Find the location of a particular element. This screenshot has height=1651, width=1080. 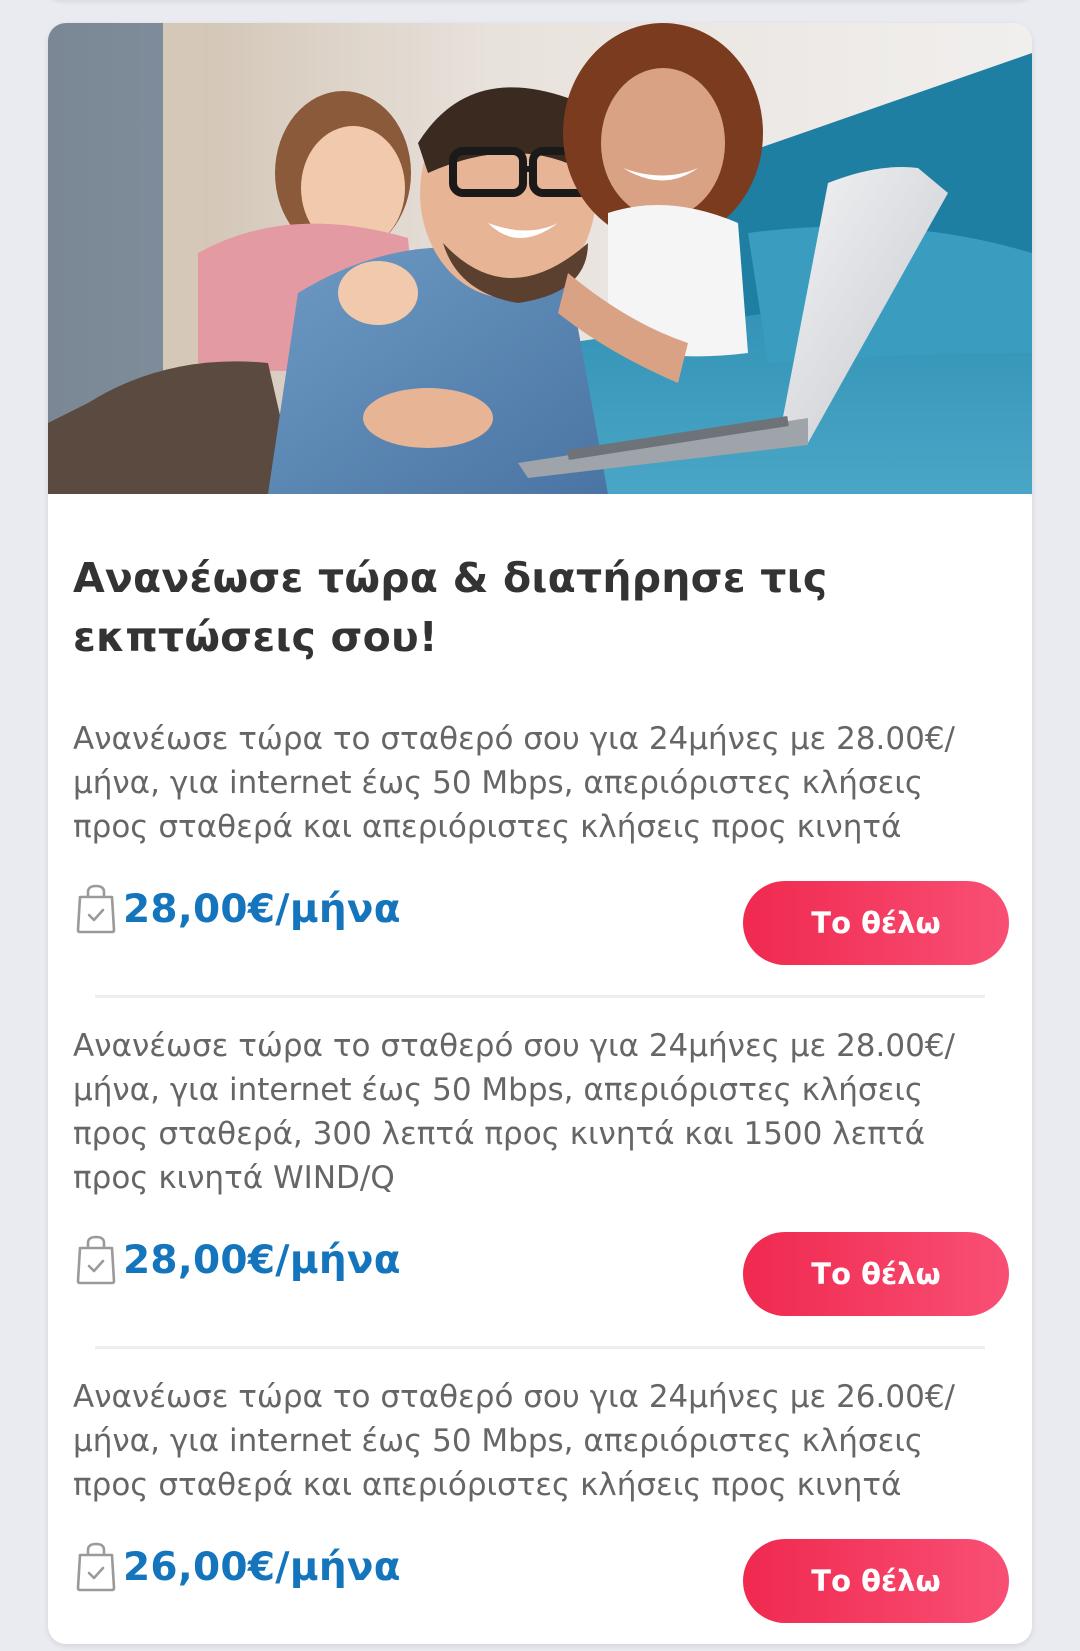

offer-price: 26,00€/μήνα is located at coordinates (238, 1567).